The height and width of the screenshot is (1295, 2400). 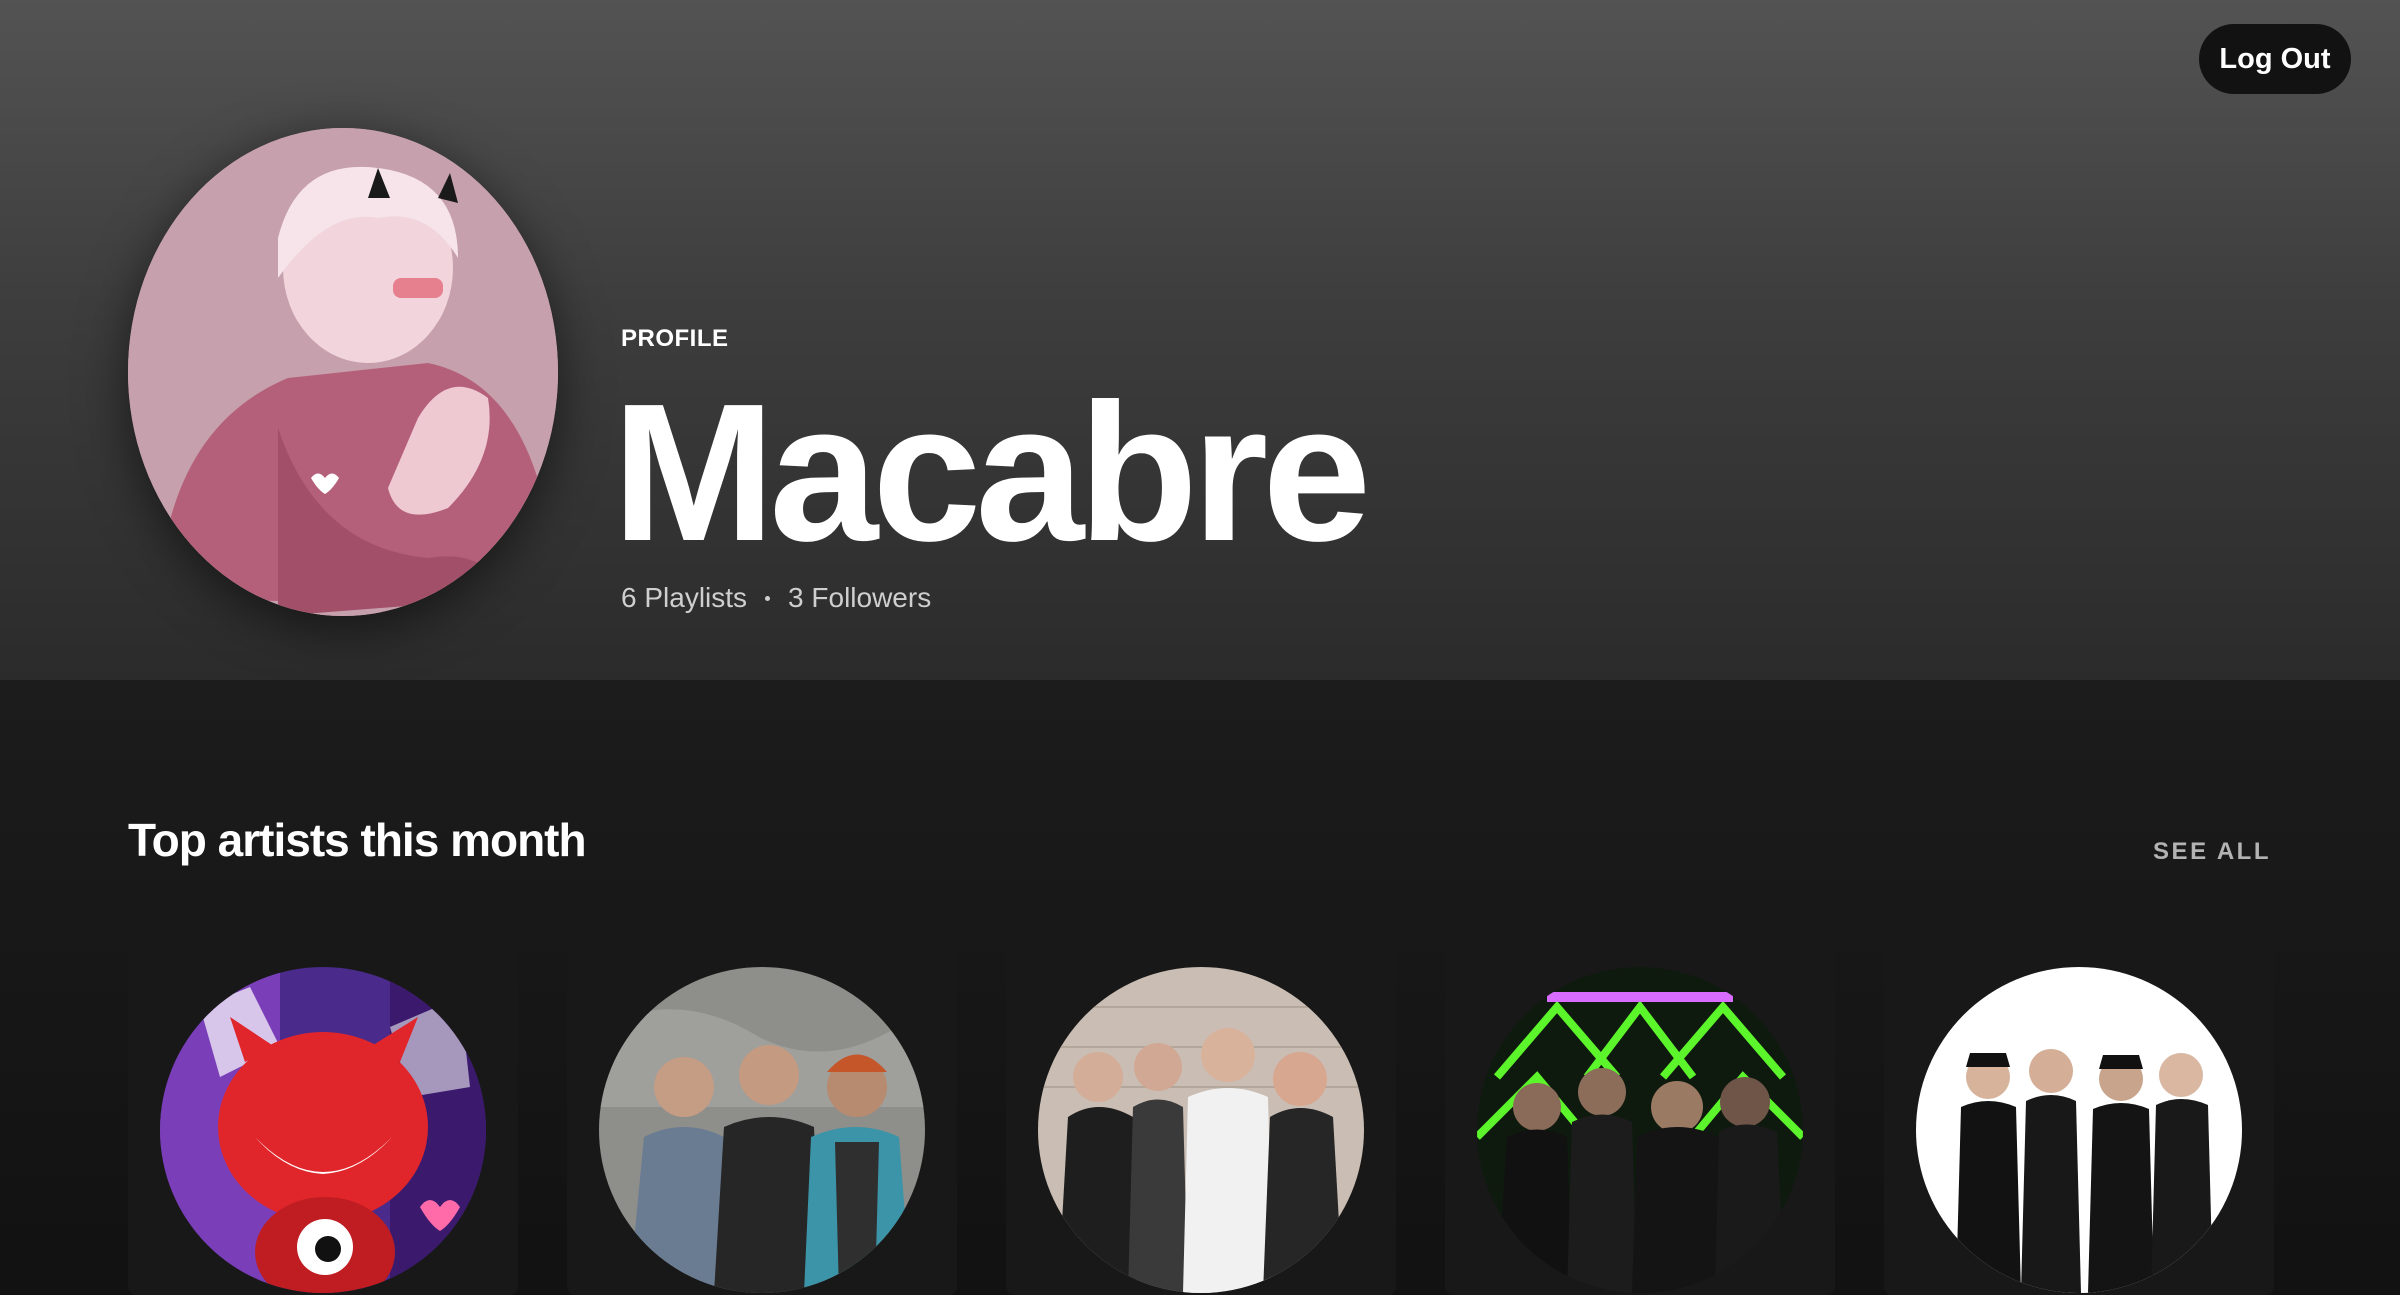 I want to click on profile-name: Macabre, so click(x=991, y=472).